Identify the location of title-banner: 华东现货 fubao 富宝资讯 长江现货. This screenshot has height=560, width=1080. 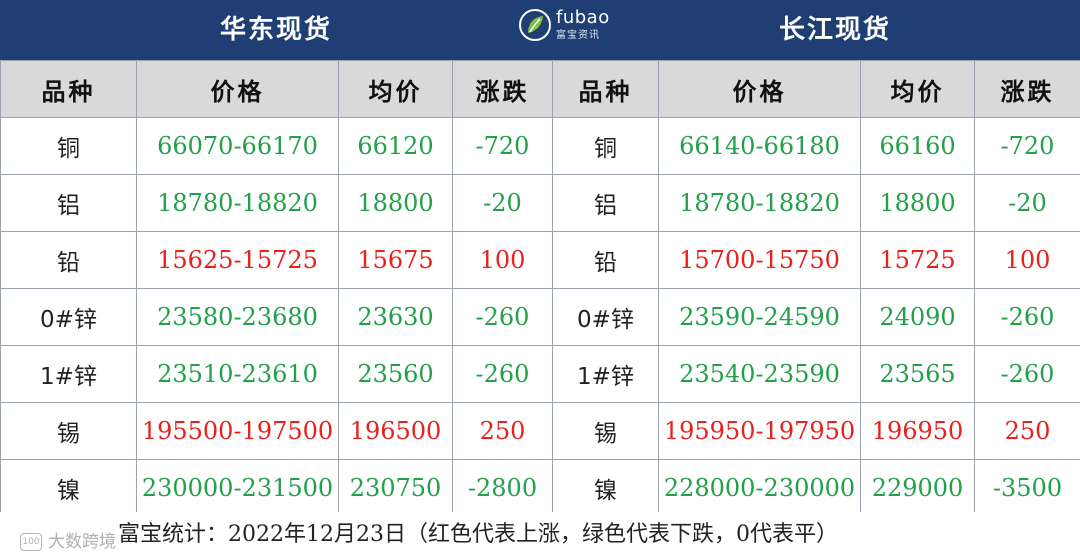
(540, 30).